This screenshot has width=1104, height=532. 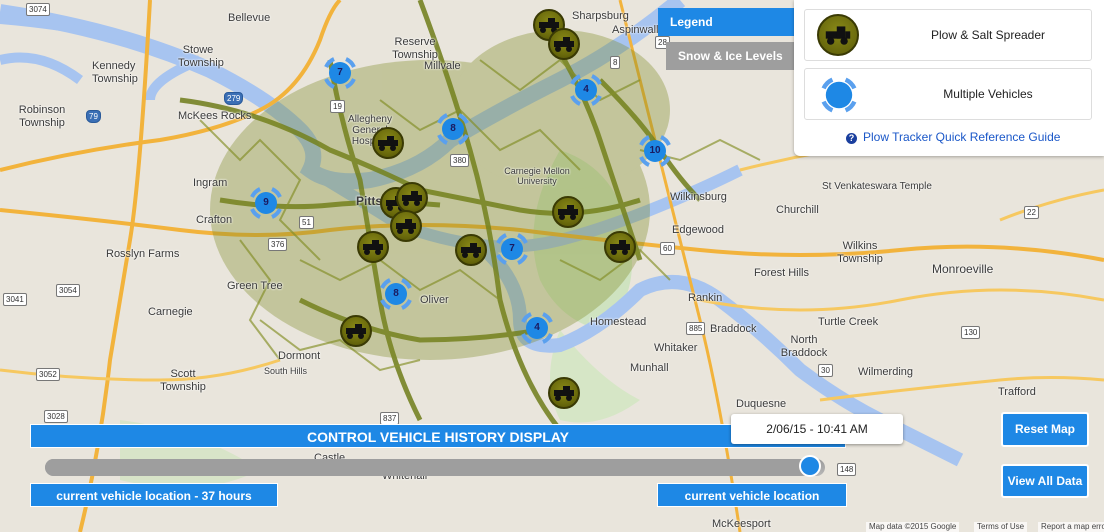 I want to click on slider-start-label: current vehicle location - 37 hours, so click(x=154, y=495).